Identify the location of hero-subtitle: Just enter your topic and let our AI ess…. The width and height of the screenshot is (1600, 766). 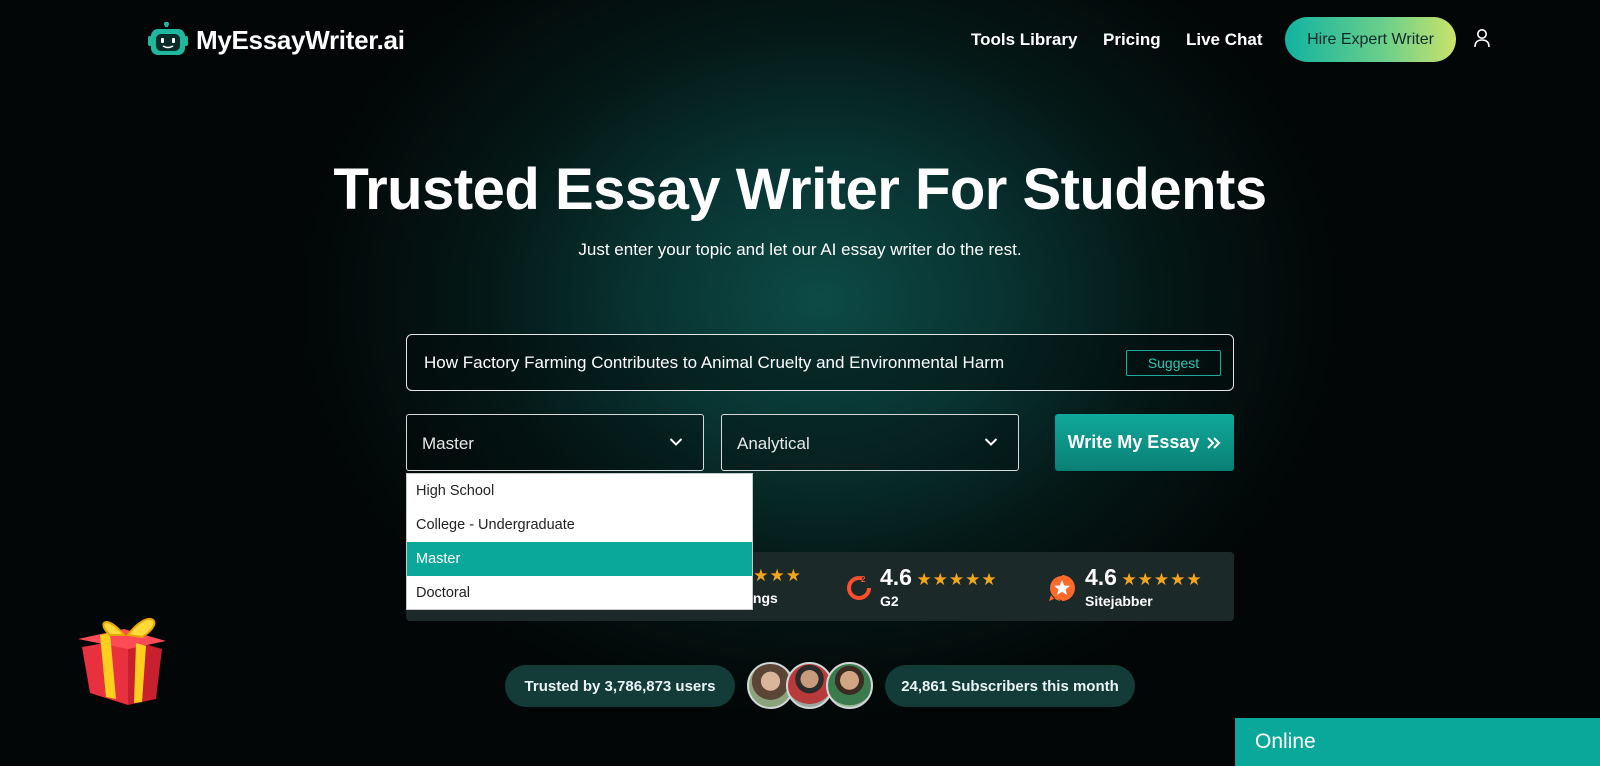
(800, 249).